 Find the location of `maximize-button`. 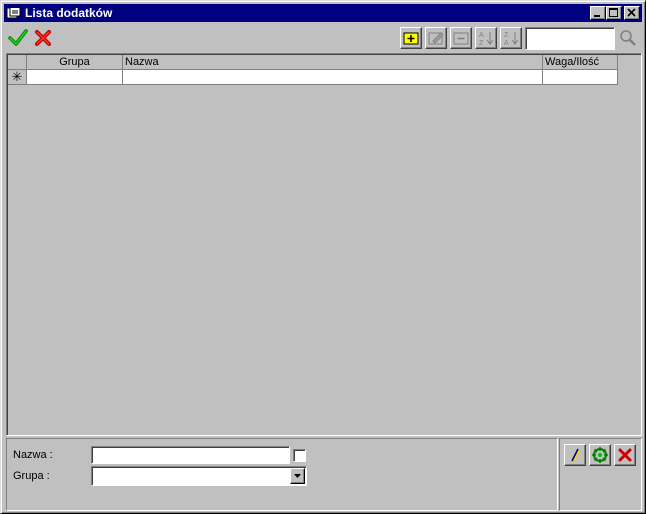

maximize-button is located at coordinates (614, 13).